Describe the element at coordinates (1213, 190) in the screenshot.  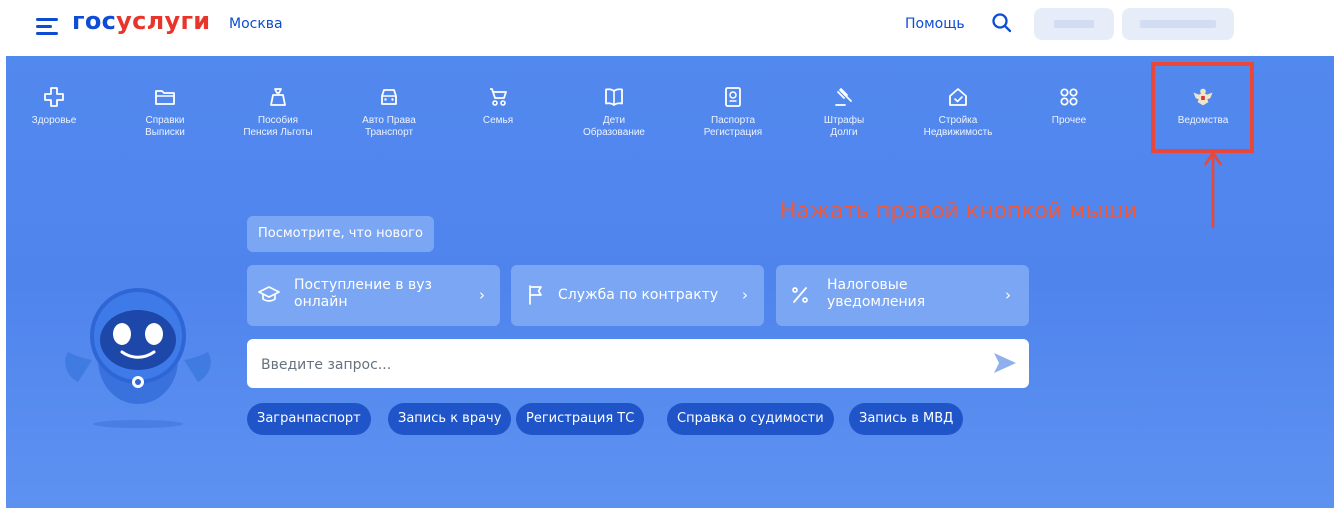
I see `arrow-up-icon` at that location.